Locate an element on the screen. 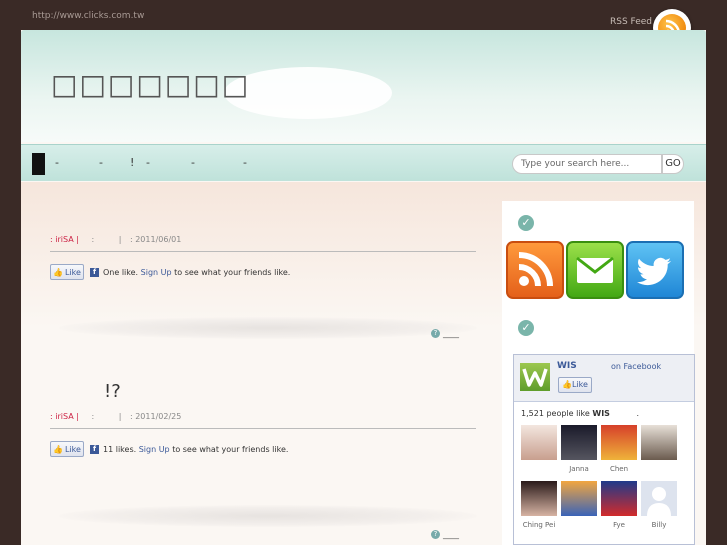 The image size is (727, 545). nav-item-1: - is located at coordinates (77, 162).